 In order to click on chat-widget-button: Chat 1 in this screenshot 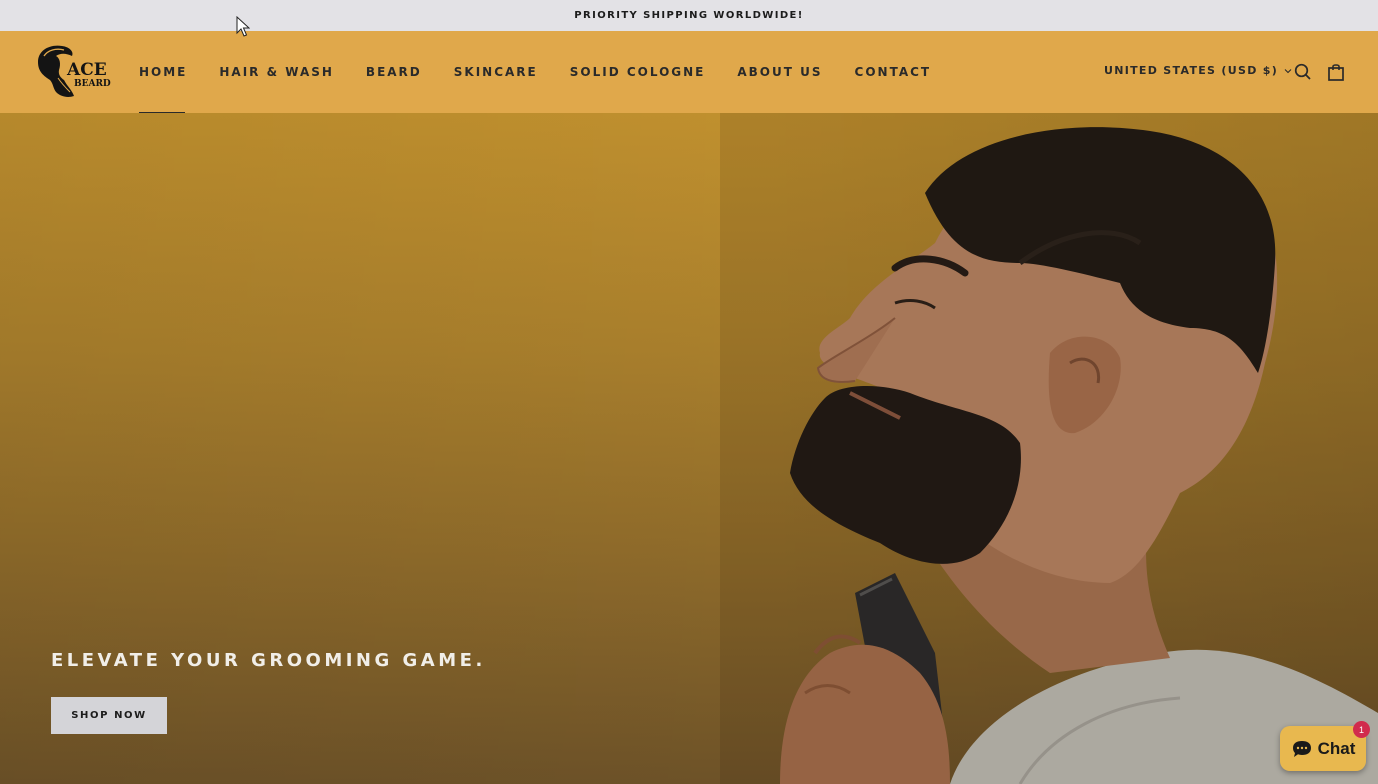, I will do `click(1325, 746)`.